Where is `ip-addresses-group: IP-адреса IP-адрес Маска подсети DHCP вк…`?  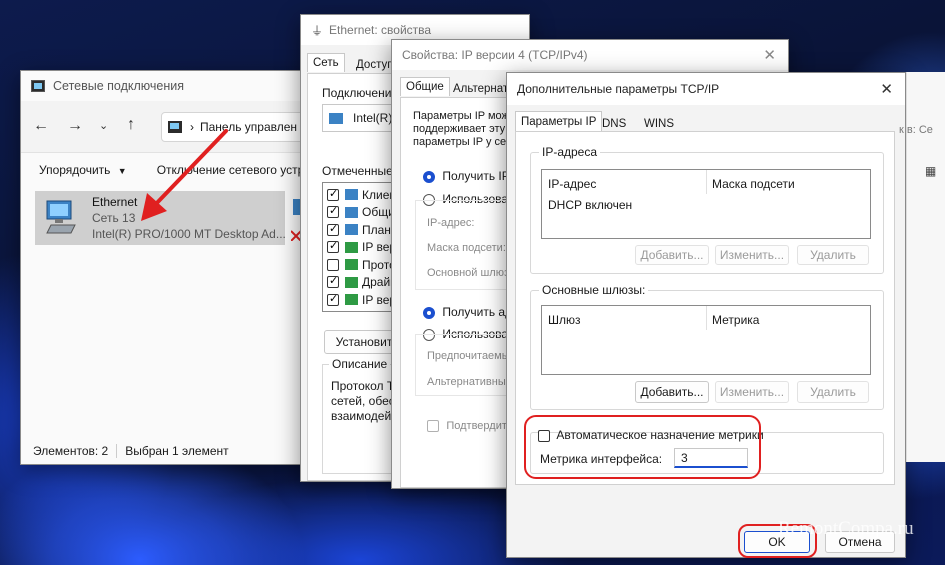
ip-addresses-group: IP-адреса IP-адрес Маска подсети DHCP вк… is located at coordinates (707, 209).